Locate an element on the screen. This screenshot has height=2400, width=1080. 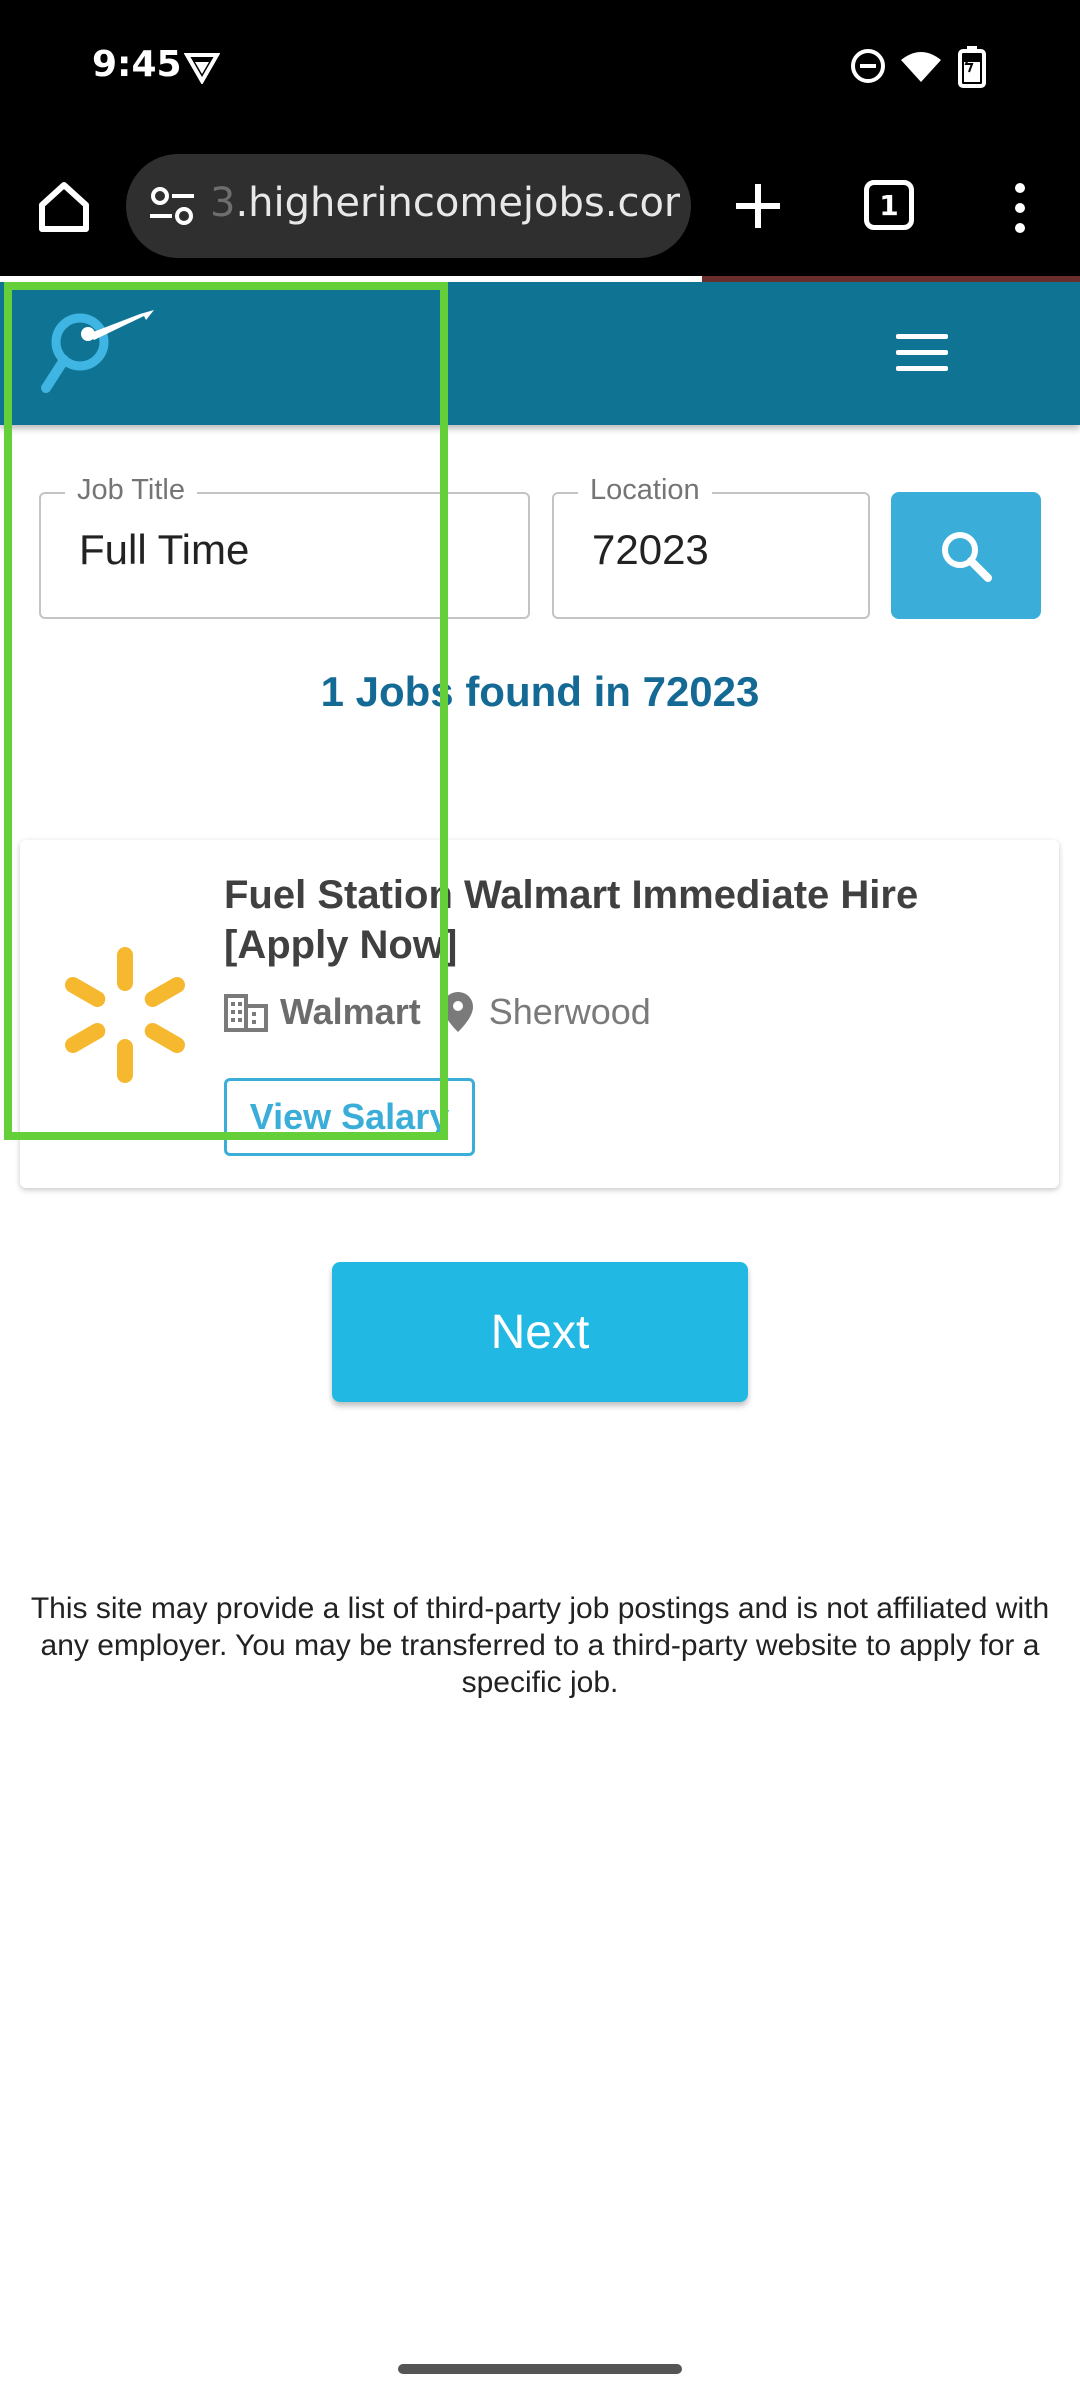
url-bar: 3.higherincomejobs.com is located at coordinates (408, 206).